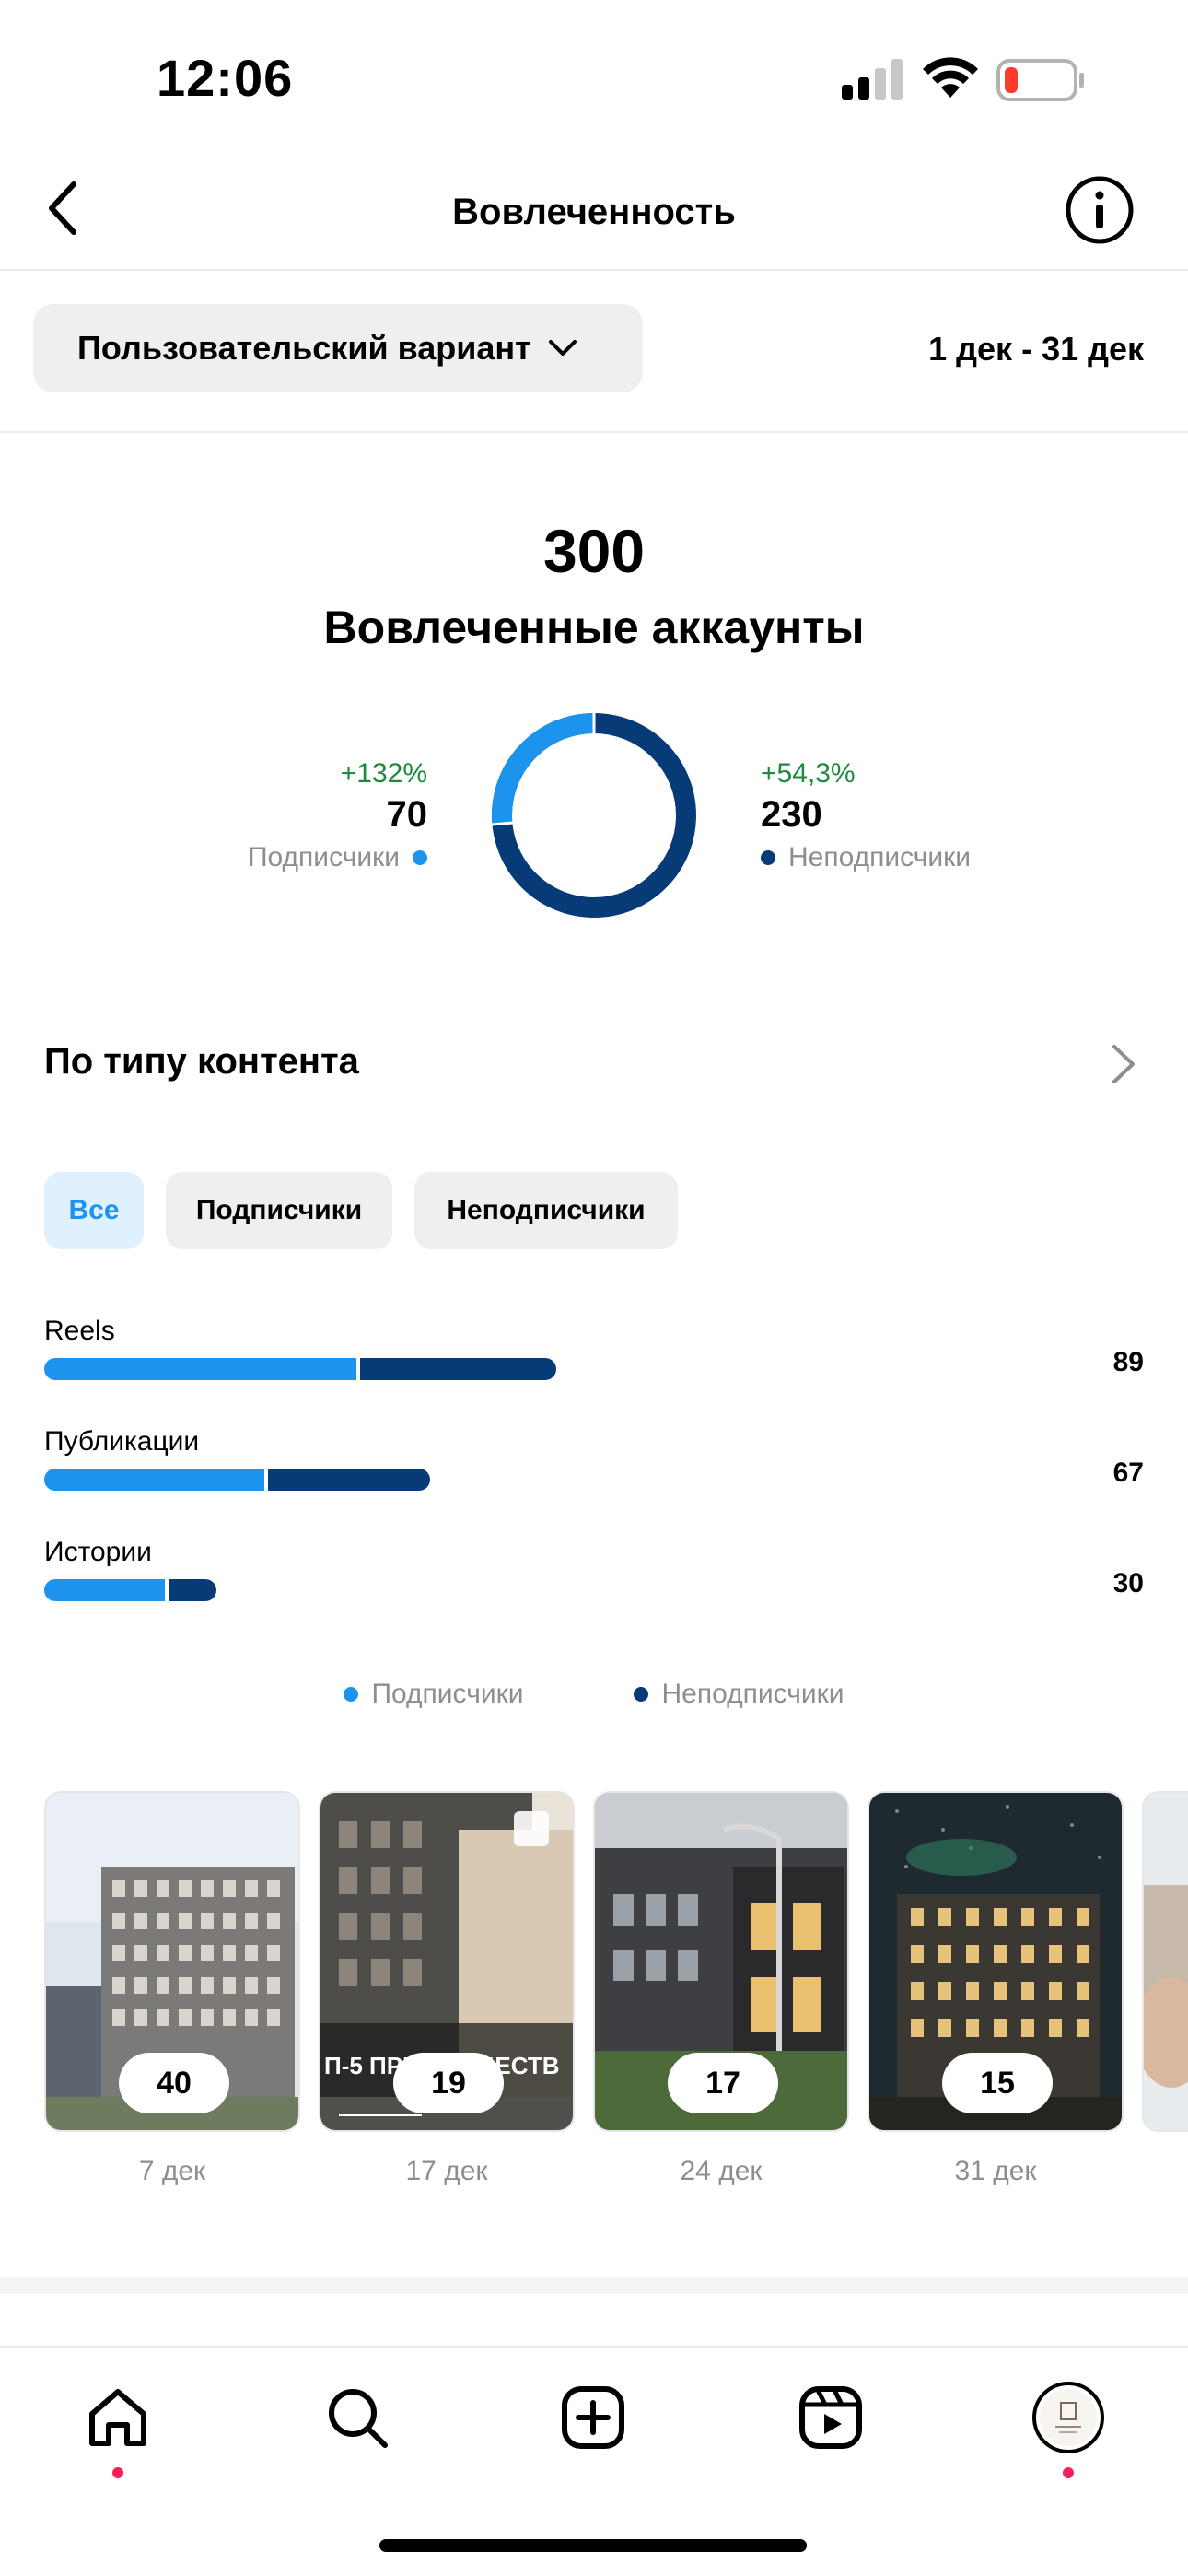 The image size is (1188, 2576). What do you see at coordinates (791, 814) in the screenshot?
I see `non-followers-value: 230` at bounding box center [791, 814].